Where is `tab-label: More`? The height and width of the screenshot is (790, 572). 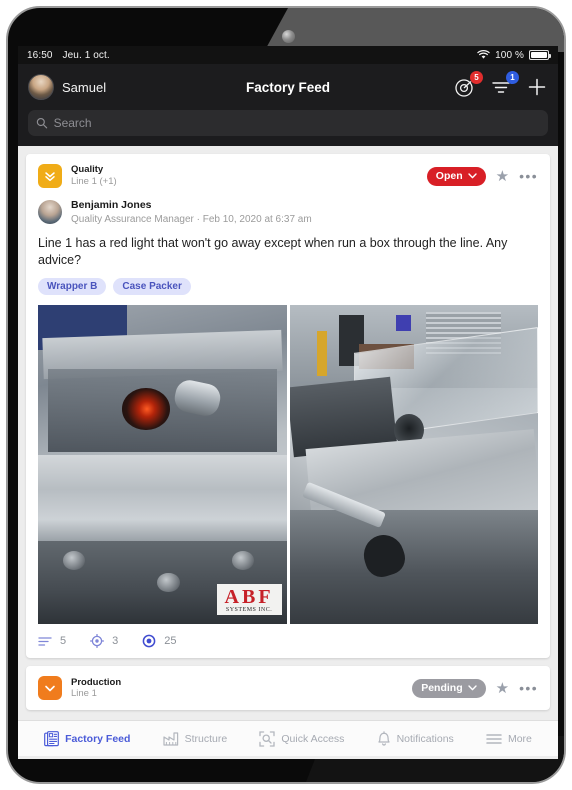 tab-label: More is located at coordinates (519, 738).